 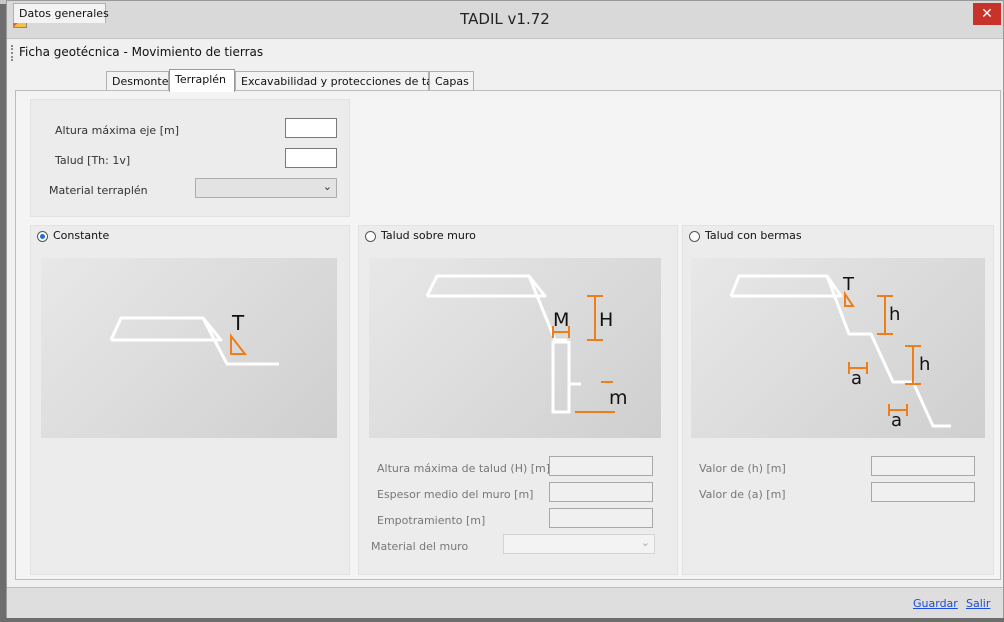 What do you see at coordinates (601, 518) in the screenshot?
I see `empotramiento-input` at bounding box center [601, 518].